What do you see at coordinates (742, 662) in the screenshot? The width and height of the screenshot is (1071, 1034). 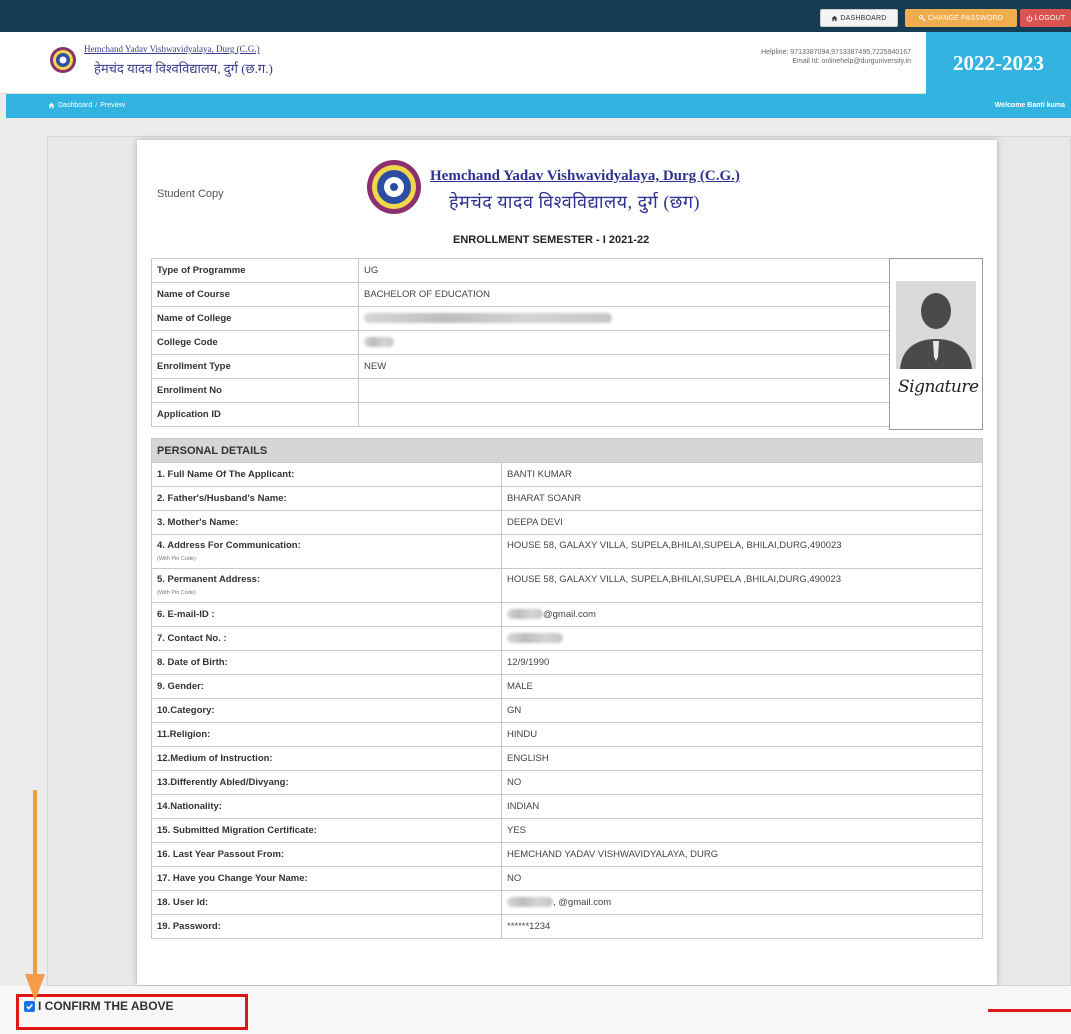 I see `row-value: 12/9/1990` at bounding box center [742, 662].